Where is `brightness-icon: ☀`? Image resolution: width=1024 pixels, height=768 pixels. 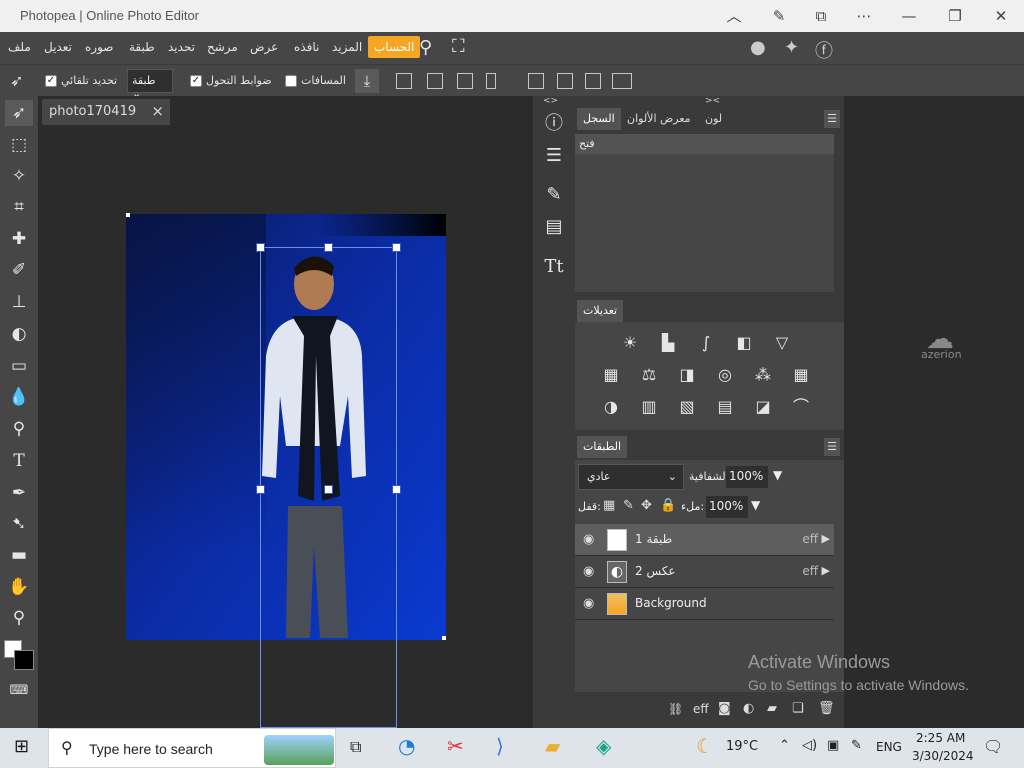 brightness-icon: ☀ is located at coordinates (630, 343).